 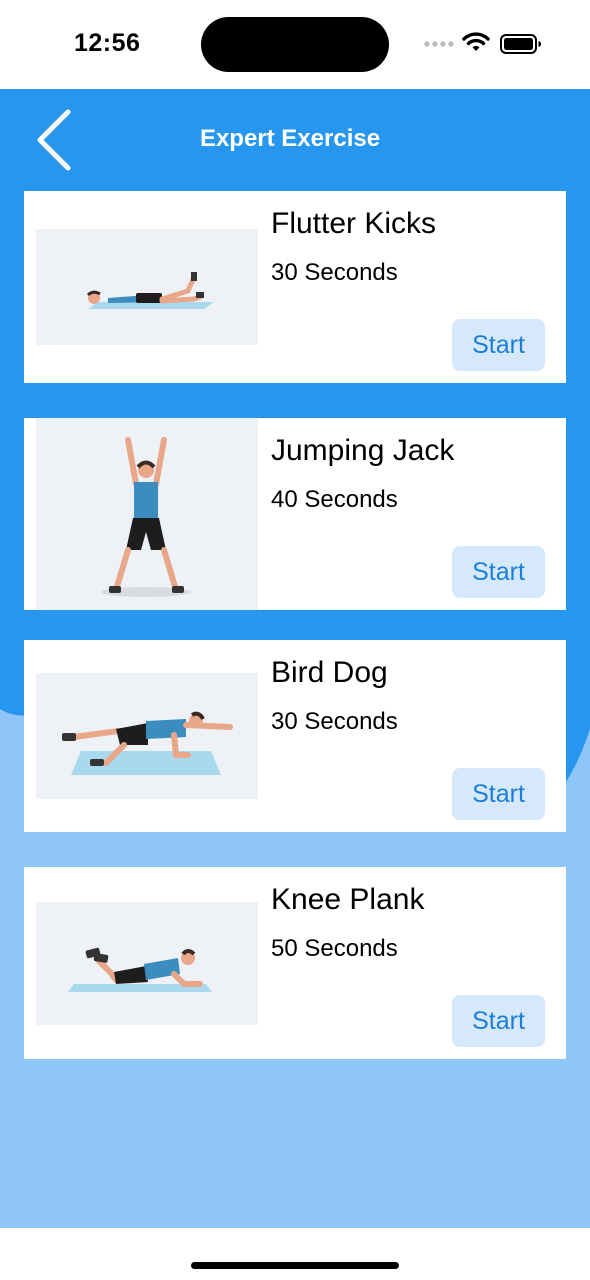 What do you see at coordinates (147, 743) in the screenshot?
I see `bird-dog-illustration` at bounding box center [147, 743].